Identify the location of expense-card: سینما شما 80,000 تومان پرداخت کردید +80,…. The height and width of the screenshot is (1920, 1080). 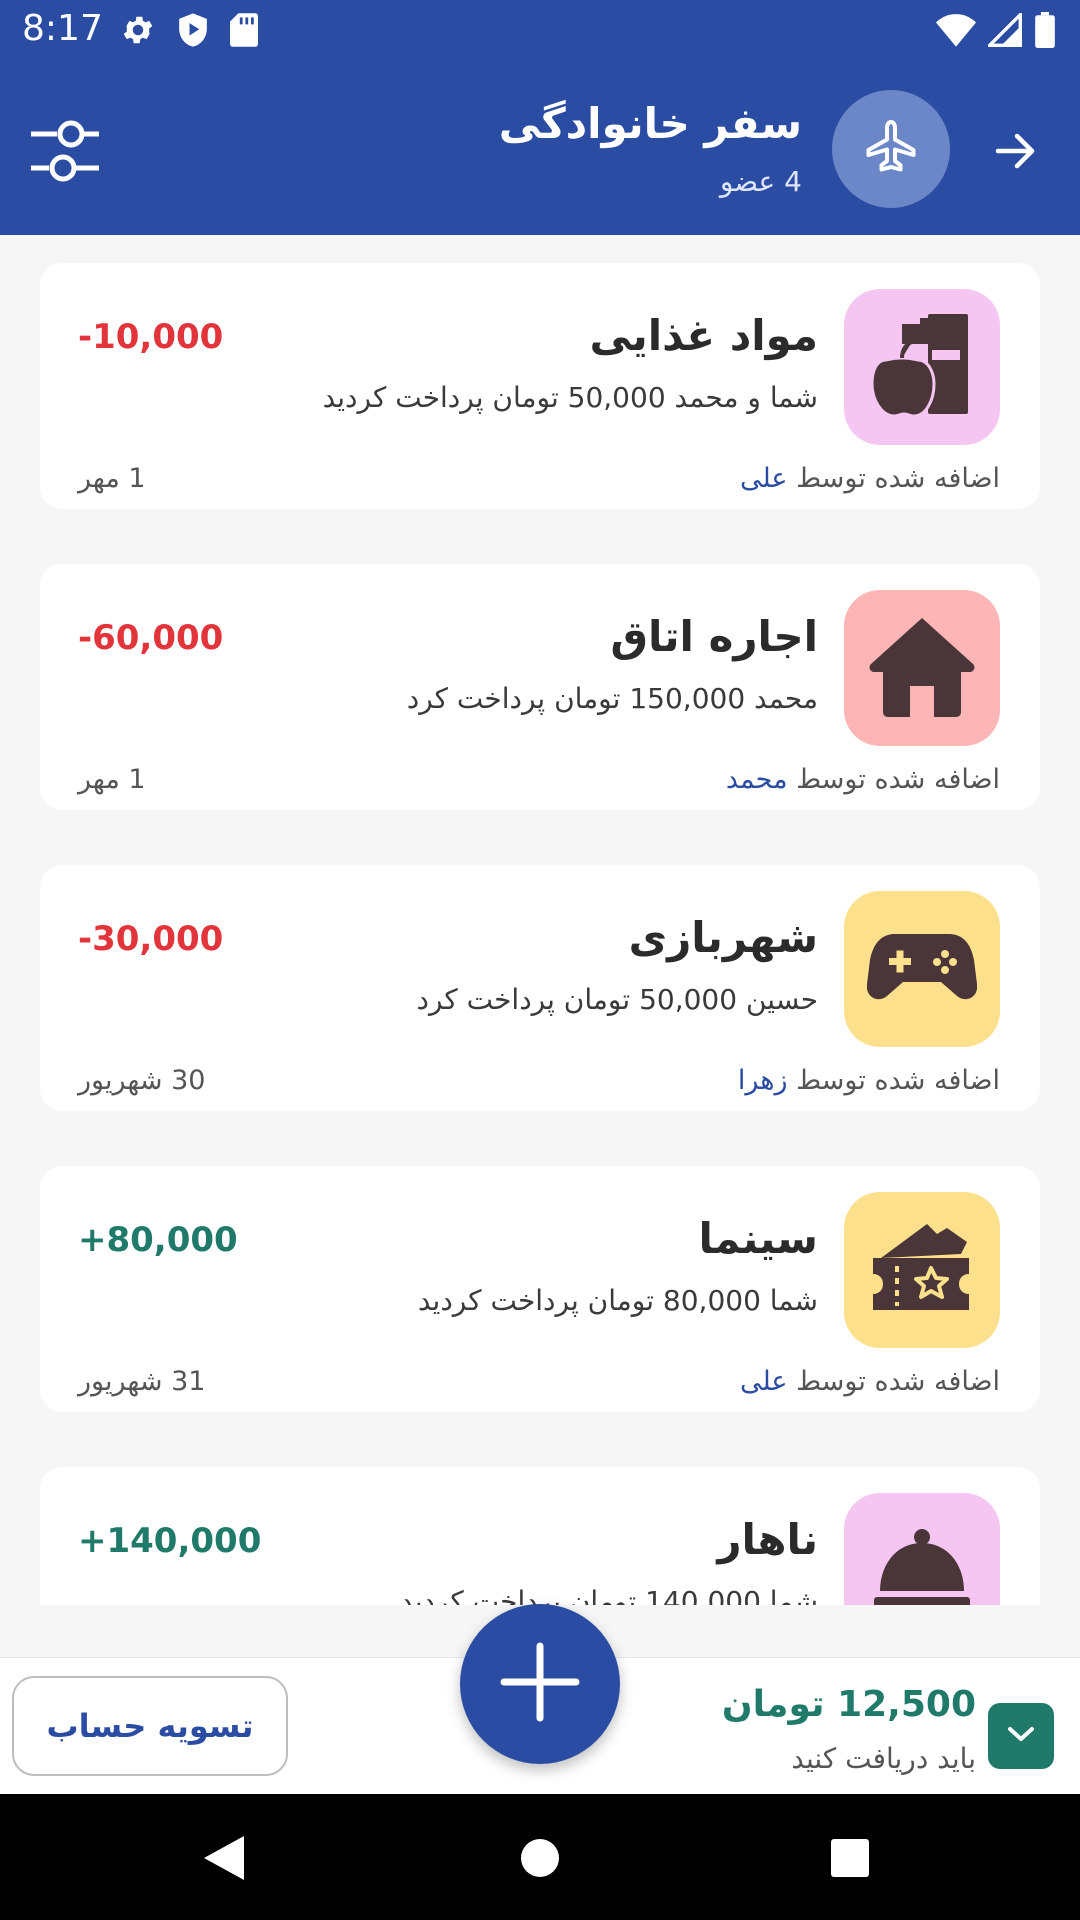
(540, 1289).